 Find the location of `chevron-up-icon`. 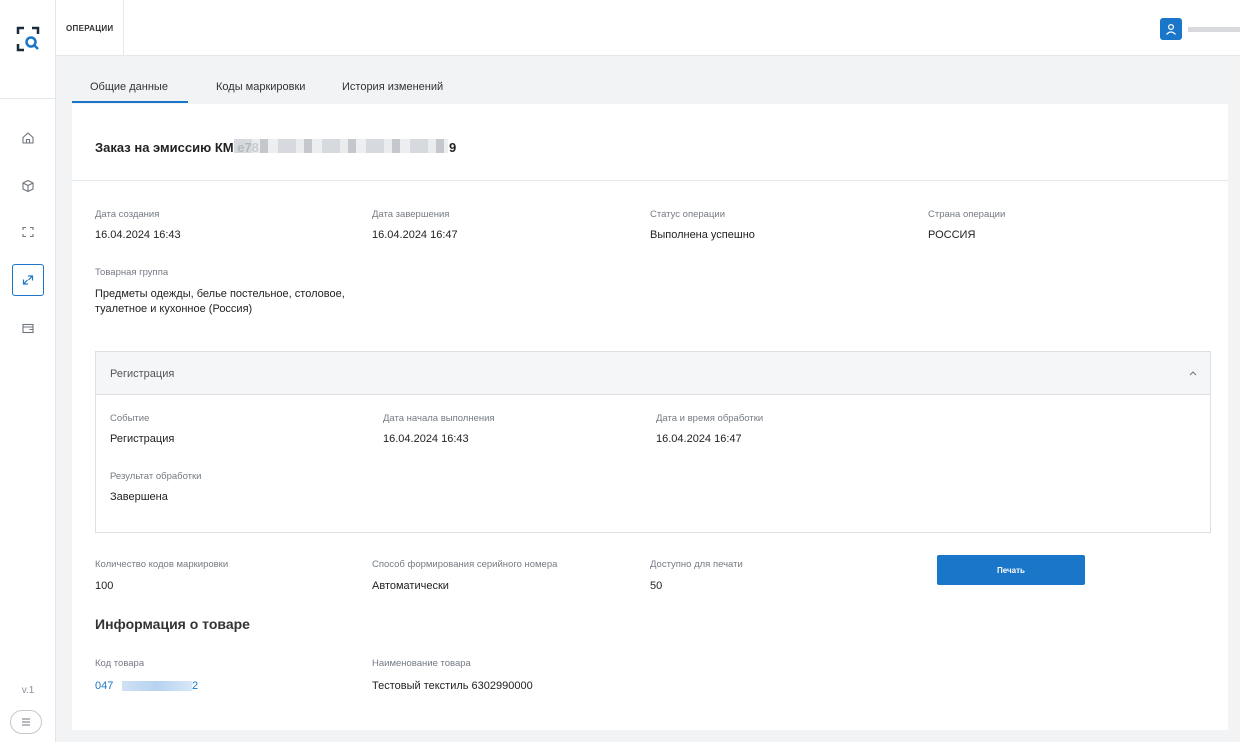

chevron-up-icon is located at coordinates (1193, 373).